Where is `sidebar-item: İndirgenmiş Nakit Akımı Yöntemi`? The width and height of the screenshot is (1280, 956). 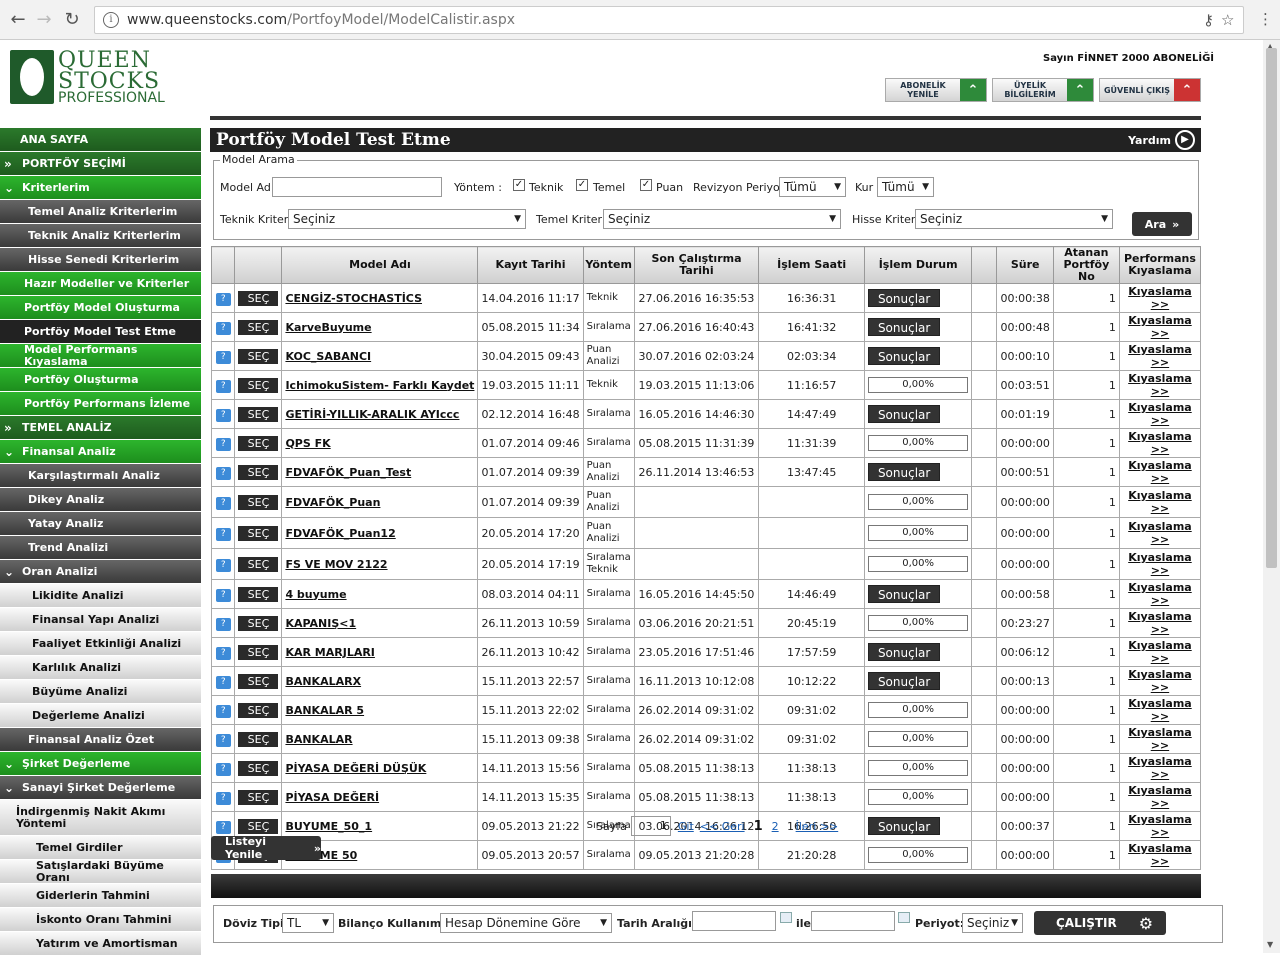
sidebar-item: İndirgenmiş Nakit Akımı Yöntemi is located at coordinates (100, 818).